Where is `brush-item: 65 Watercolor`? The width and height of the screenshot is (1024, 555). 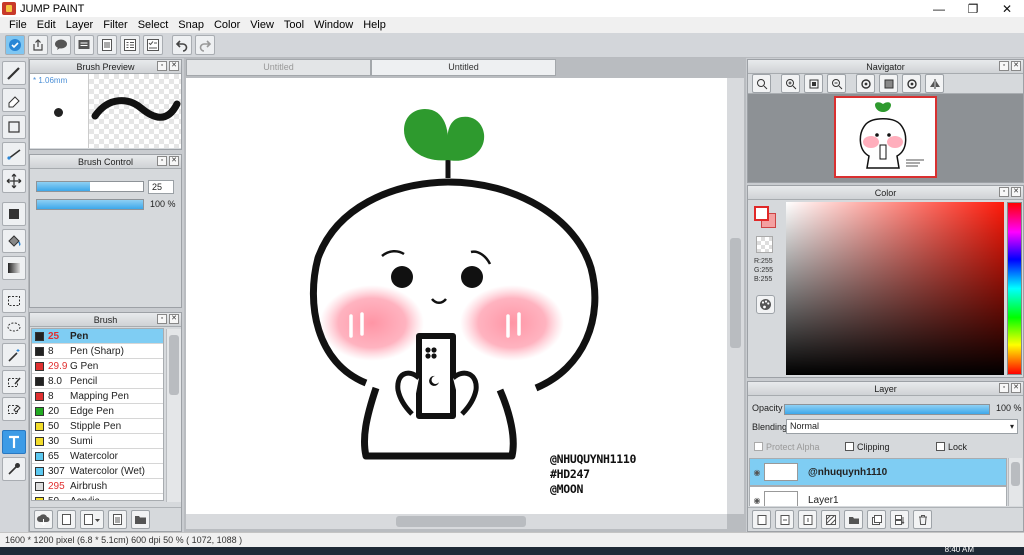 brush-item: 65 Watercolor is located at coordinates (97, 456).